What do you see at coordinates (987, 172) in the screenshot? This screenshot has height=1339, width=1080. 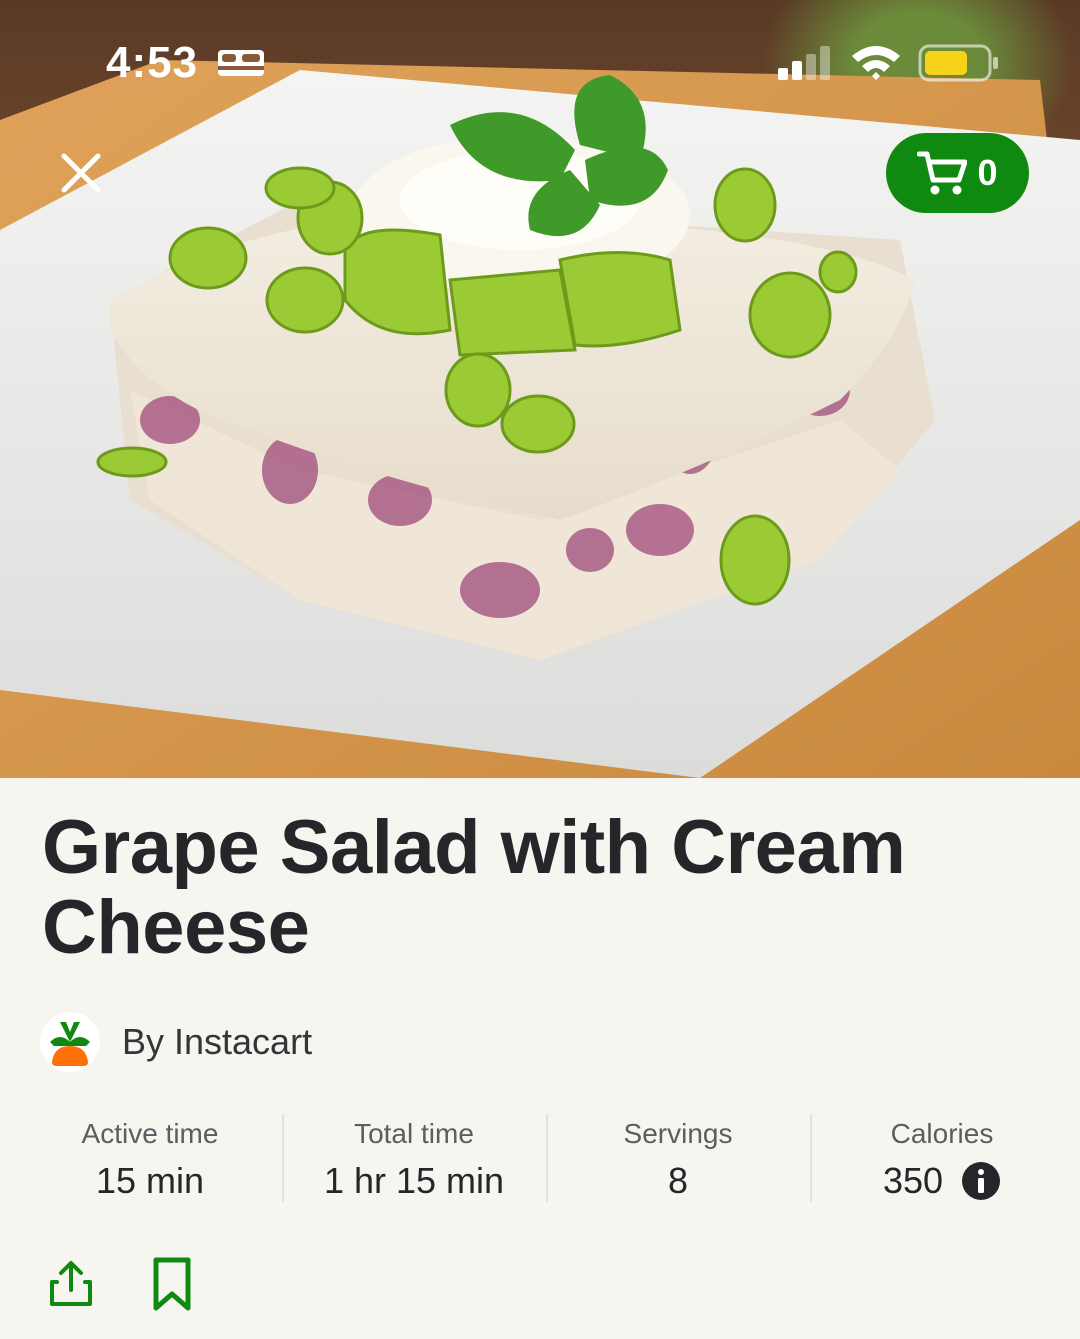 I see `cart-count: 0` at bounding box center [987, 172].